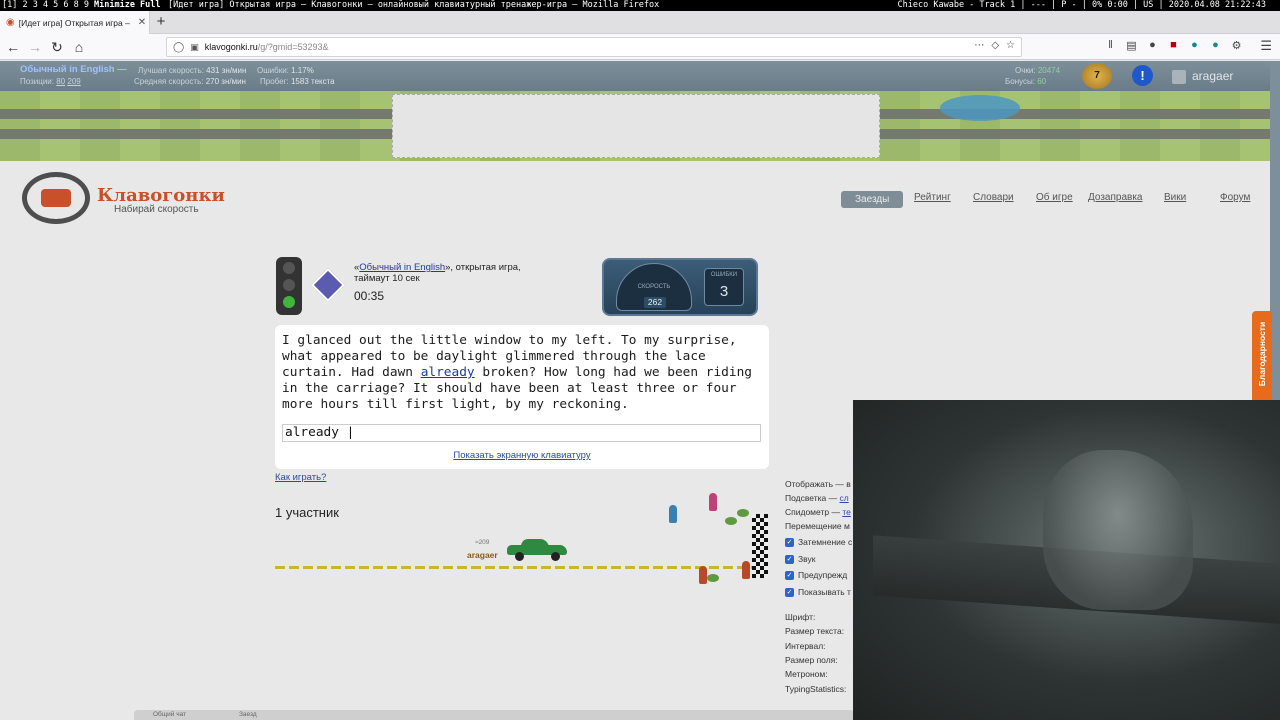  I want to click on browser-tab: ◉ [Идет игра] Открытая игра – К ✕, so click(75, 22).